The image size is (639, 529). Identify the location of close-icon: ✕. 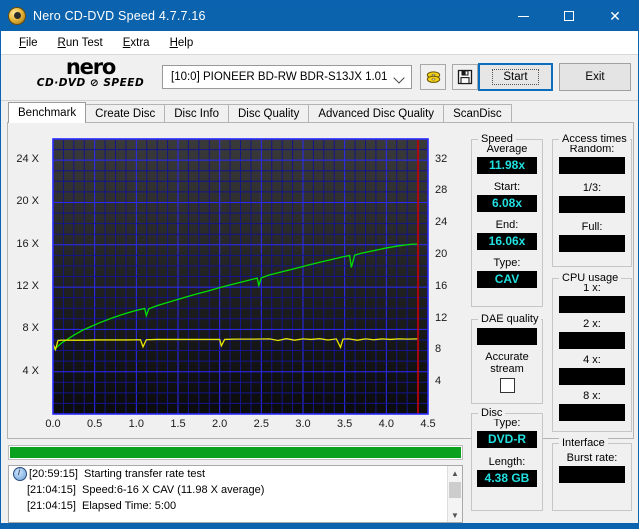
(615, 15).